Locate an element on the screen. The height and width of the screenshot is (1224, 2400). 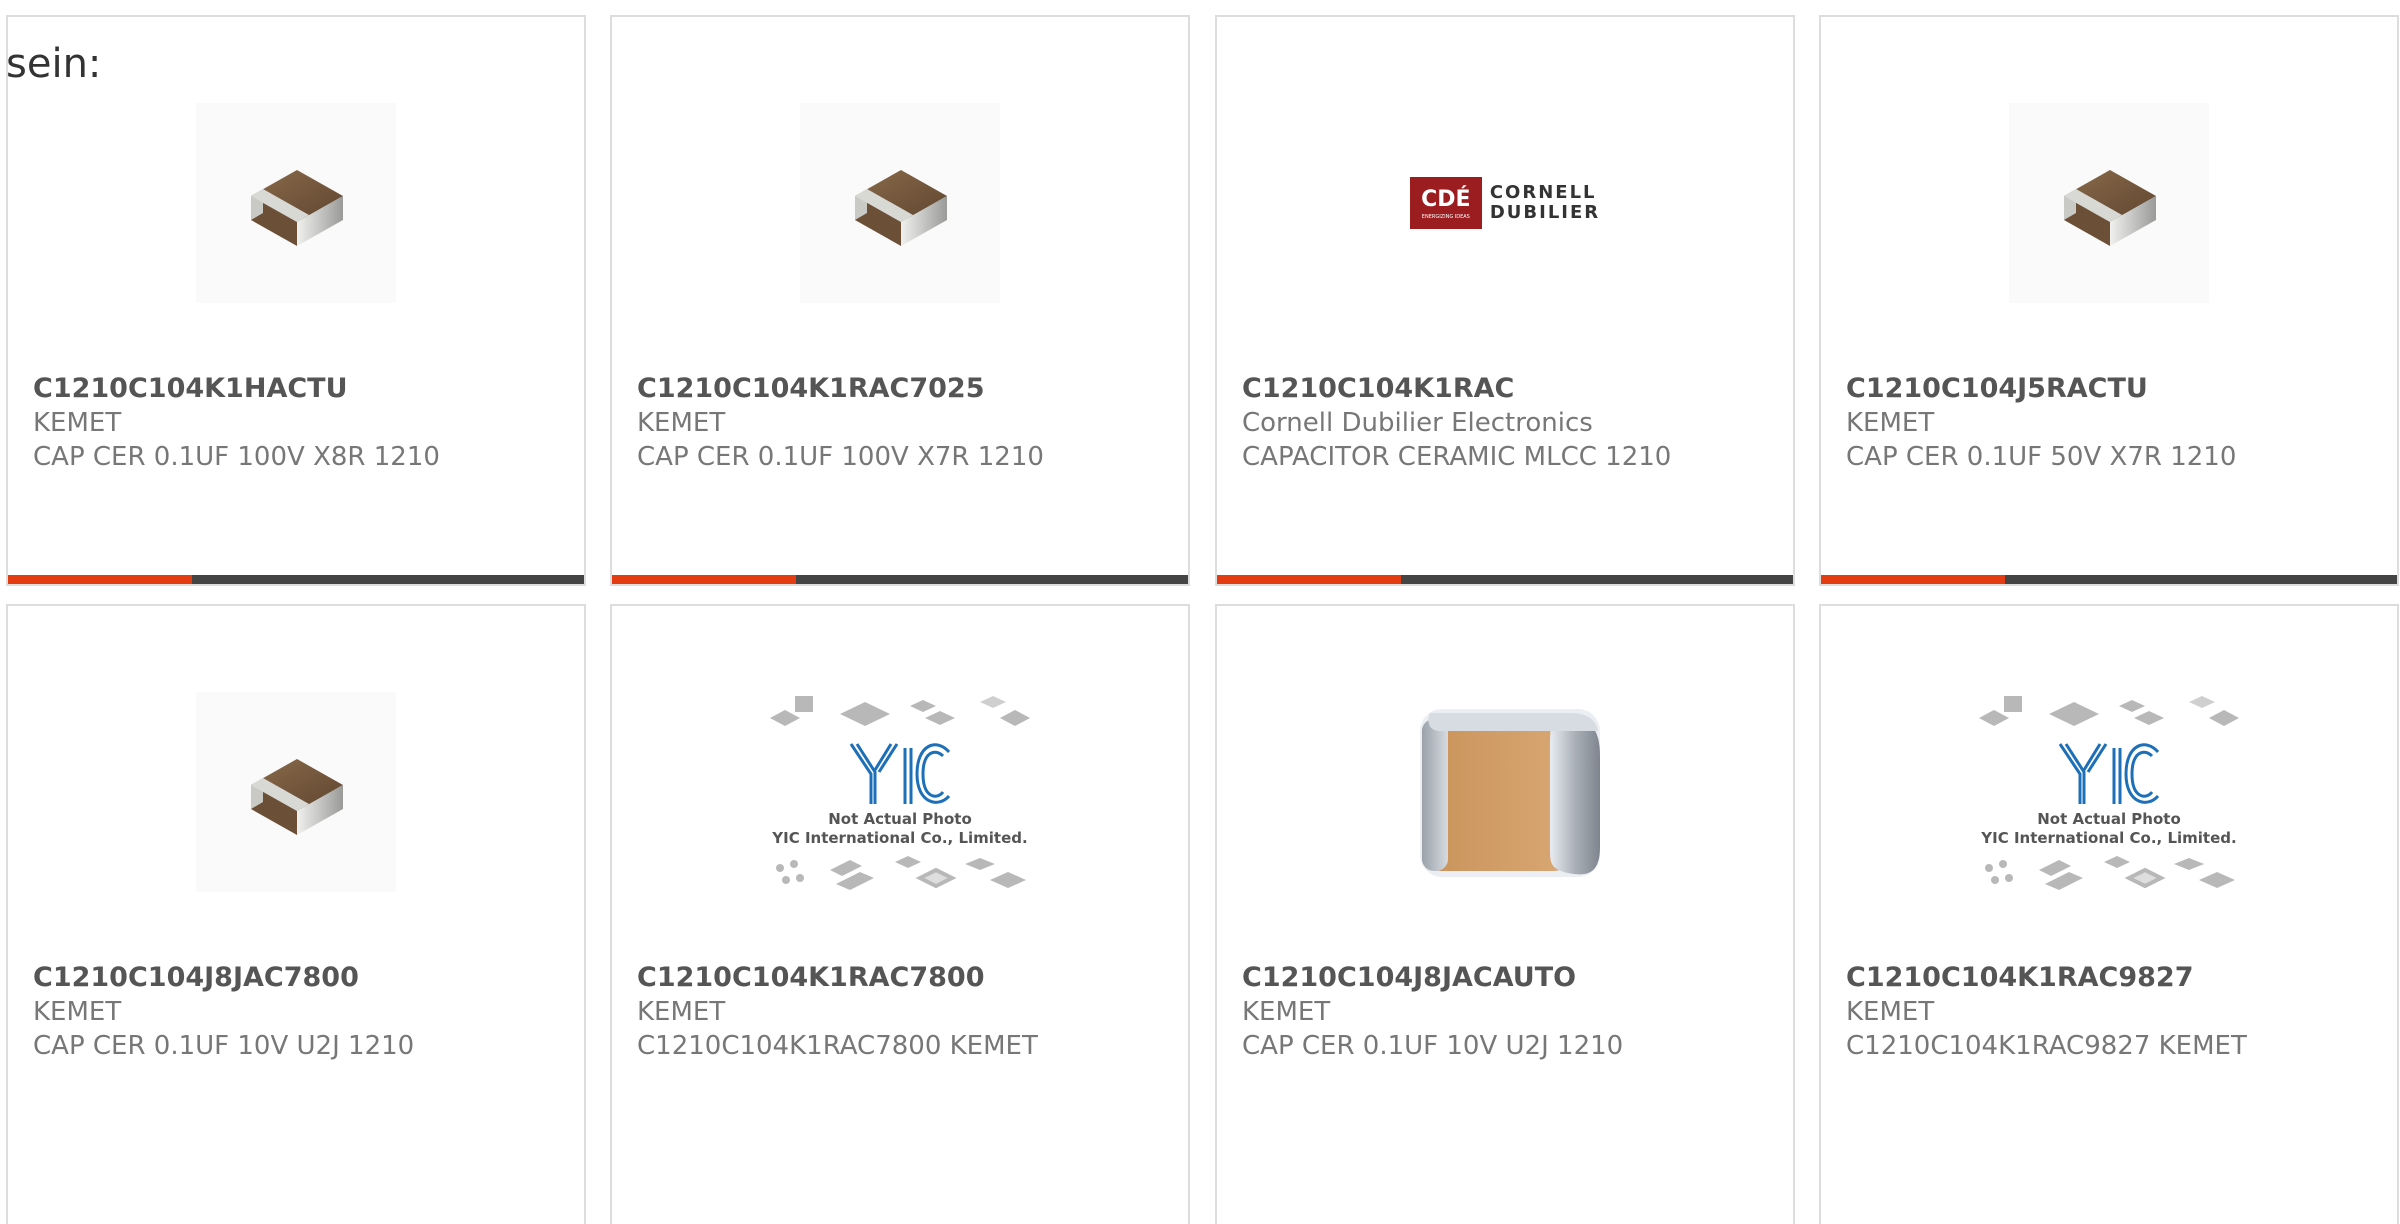
part-number: C1210C104K1RAC7025 is located at coordinates (902, 389).